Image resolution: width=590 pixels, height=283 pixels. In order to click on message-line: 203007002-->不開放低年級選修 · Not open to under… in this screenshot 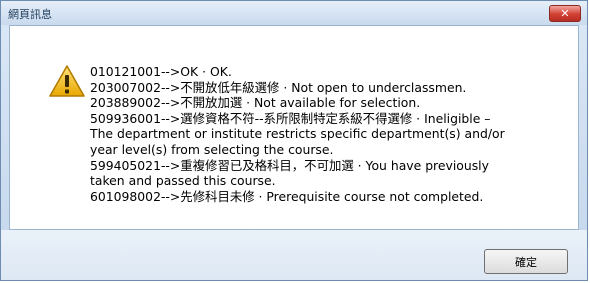, I will do `click(278, 87)`.